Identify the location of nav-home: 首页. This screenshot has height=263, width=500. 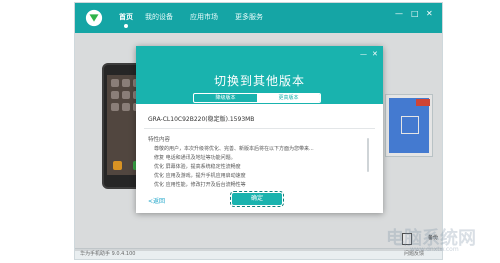
(126, 20).